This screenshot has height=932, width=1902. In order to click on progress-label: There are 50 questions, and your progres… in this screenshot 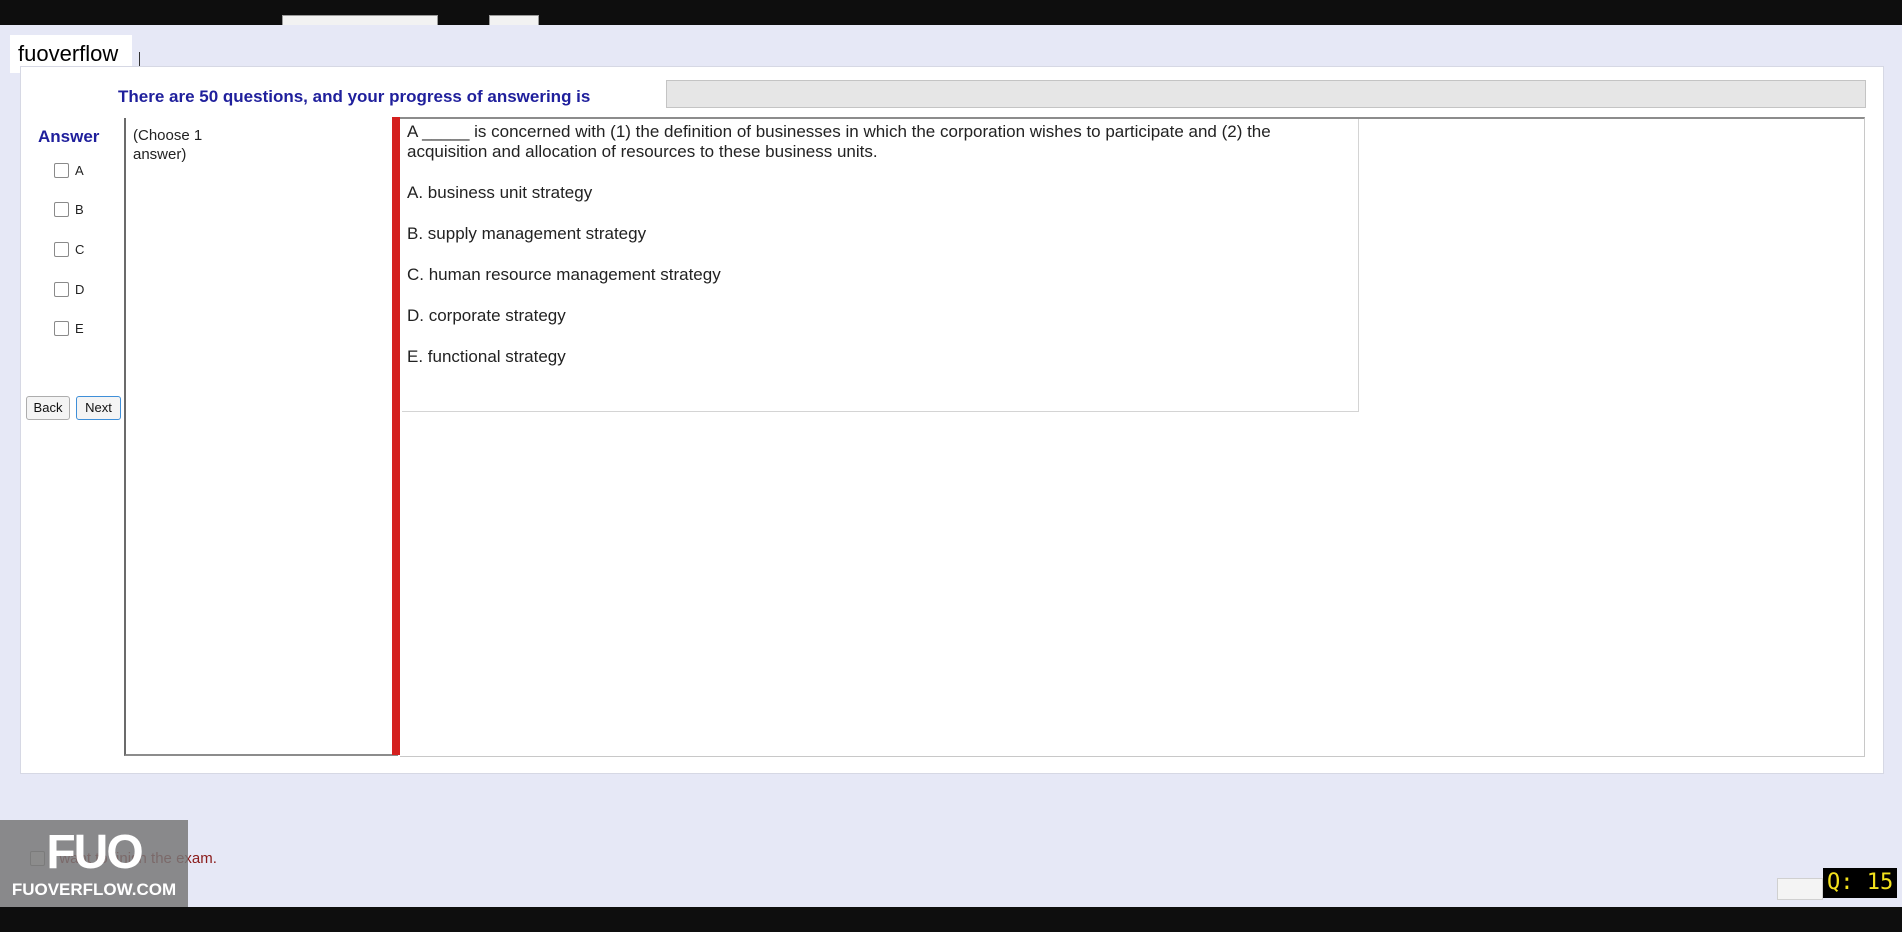, I will do `click(354, 96)`.